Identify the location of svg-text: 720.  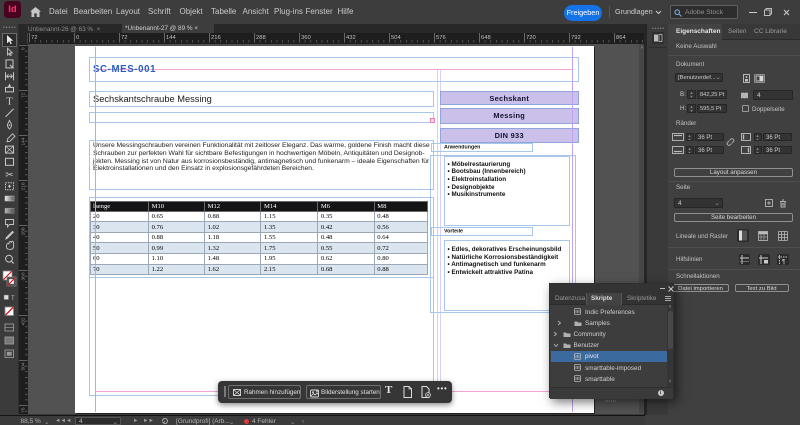
(531, 38).